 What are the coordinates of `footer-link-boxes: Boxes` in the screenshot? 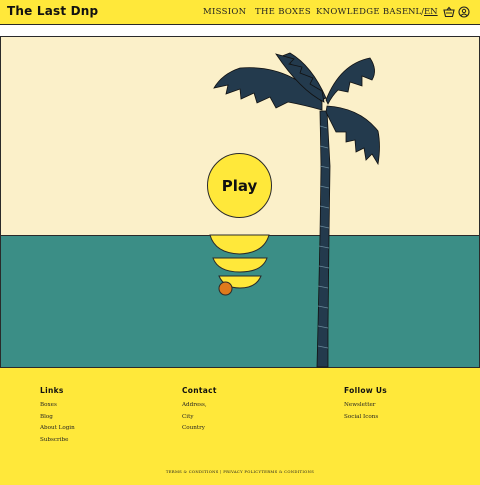 It's located at (57, 406).